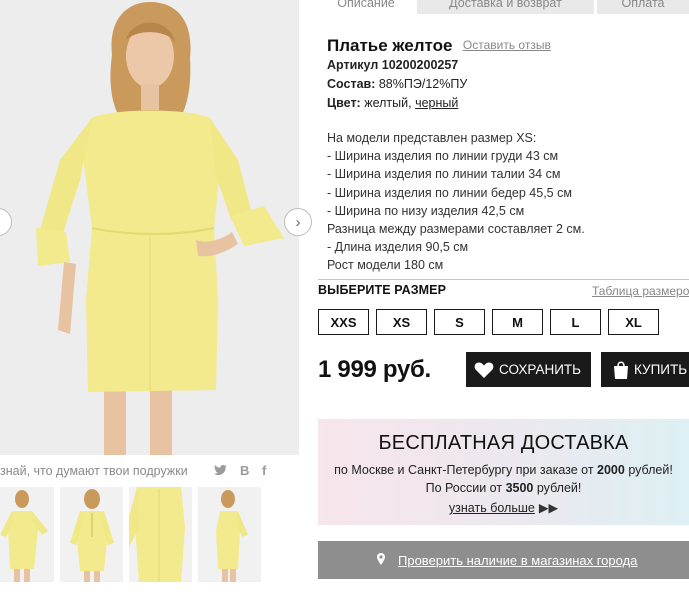 The height and width of the screenshot is (596, 689). Describe the element at coordinates (540, 369) in the screenshot. I see `save-button-label: СОХРАНИТЬ` at that location.